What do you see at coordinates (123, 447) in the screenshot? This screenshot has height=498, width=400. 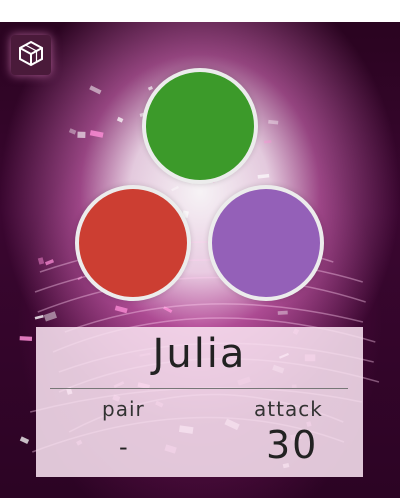 I see `pair-value: -` at bounding box center [123, 447].